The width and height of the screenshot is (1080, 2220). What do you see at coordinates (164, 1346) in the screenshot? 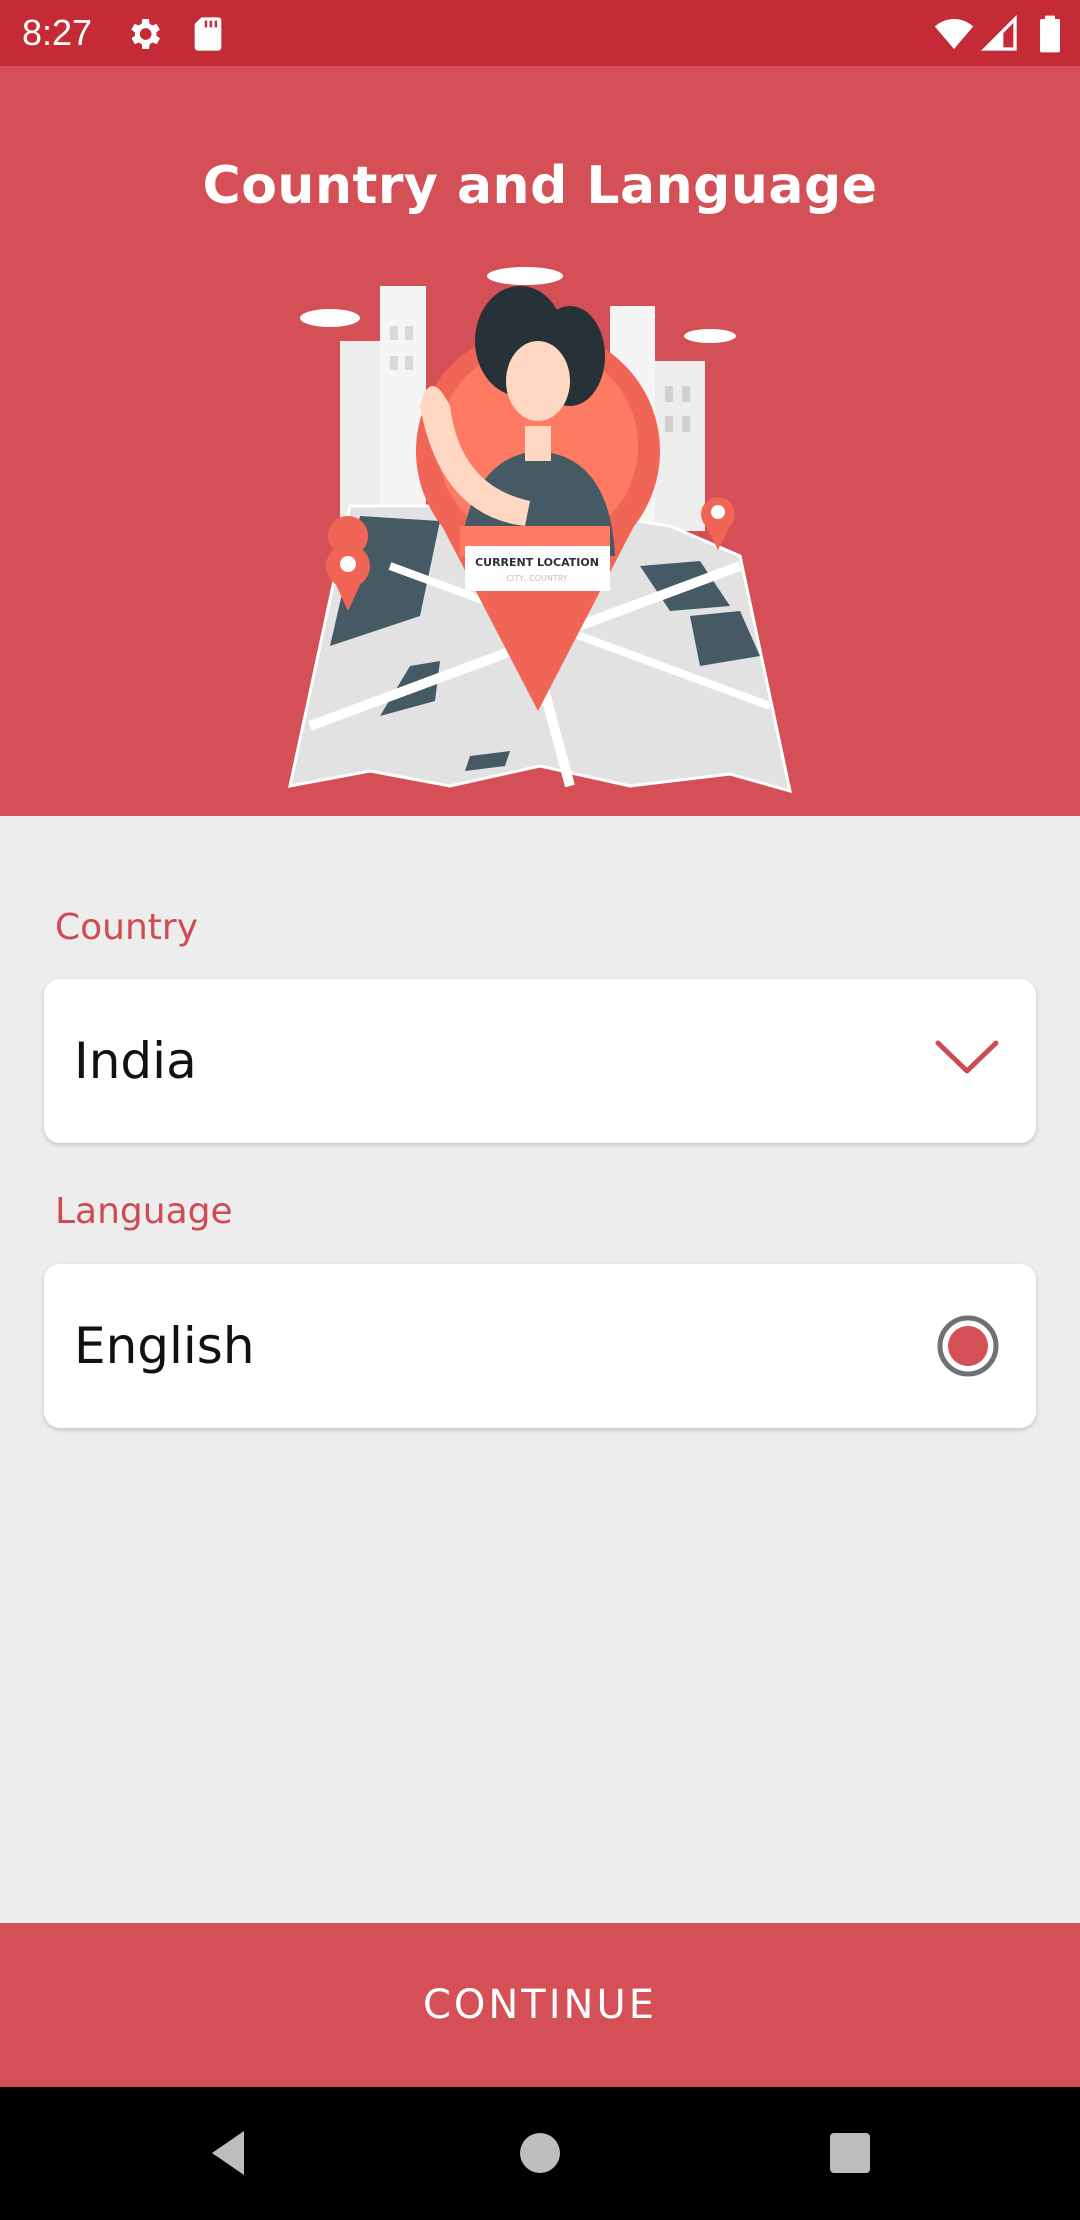
I see `language-value: English` at bounding box center [164, 1346].